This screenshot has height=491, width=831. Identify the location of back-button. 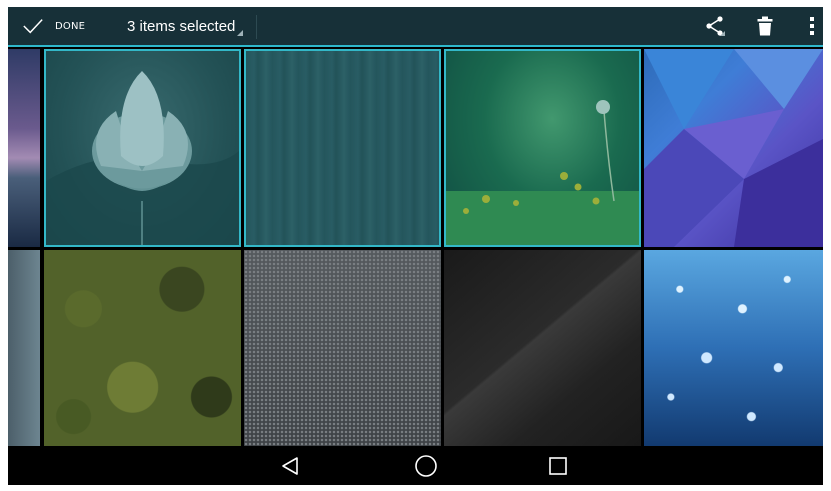
(290, 465).